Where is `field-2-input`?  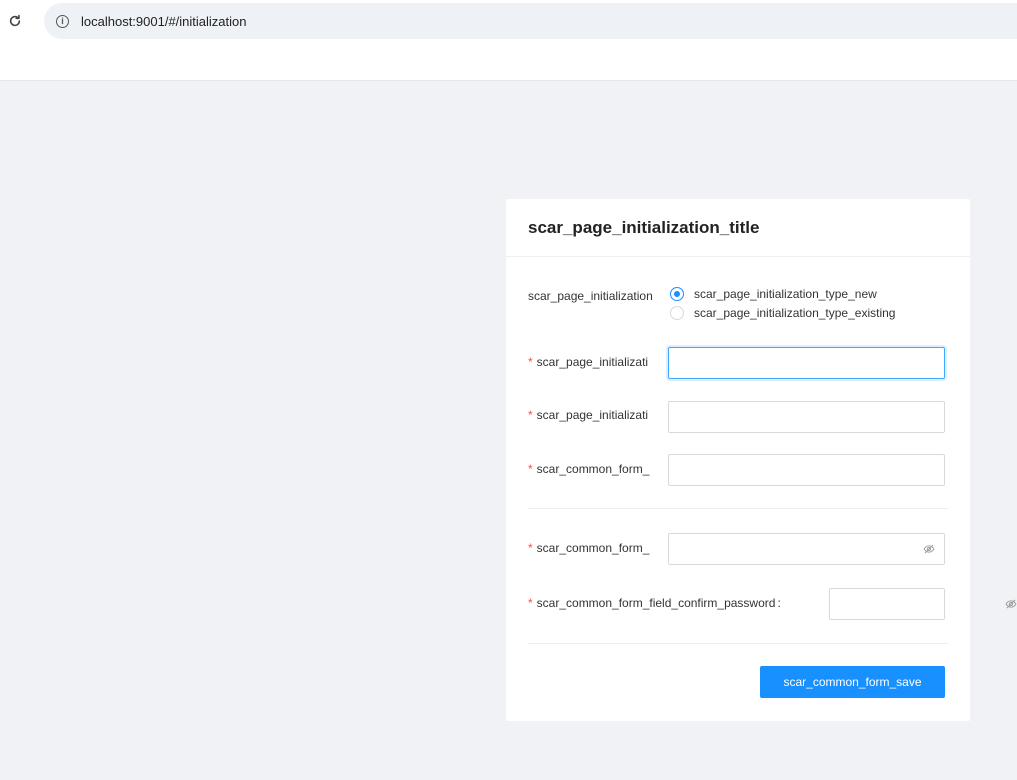 field-2-input is located at coordinates (806, 417).